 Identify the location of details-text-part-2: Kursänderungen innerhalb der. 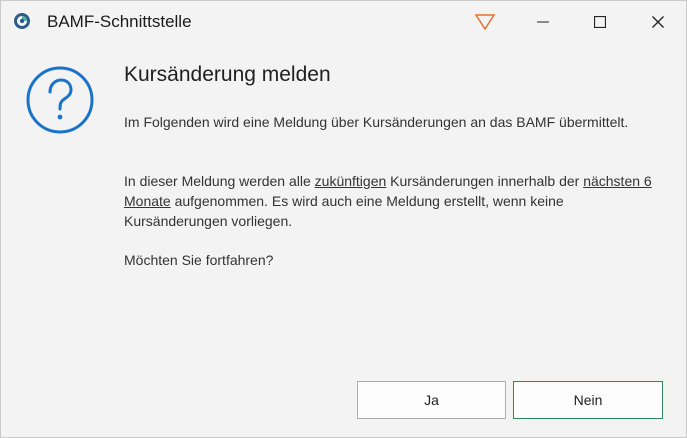
(485, 181).